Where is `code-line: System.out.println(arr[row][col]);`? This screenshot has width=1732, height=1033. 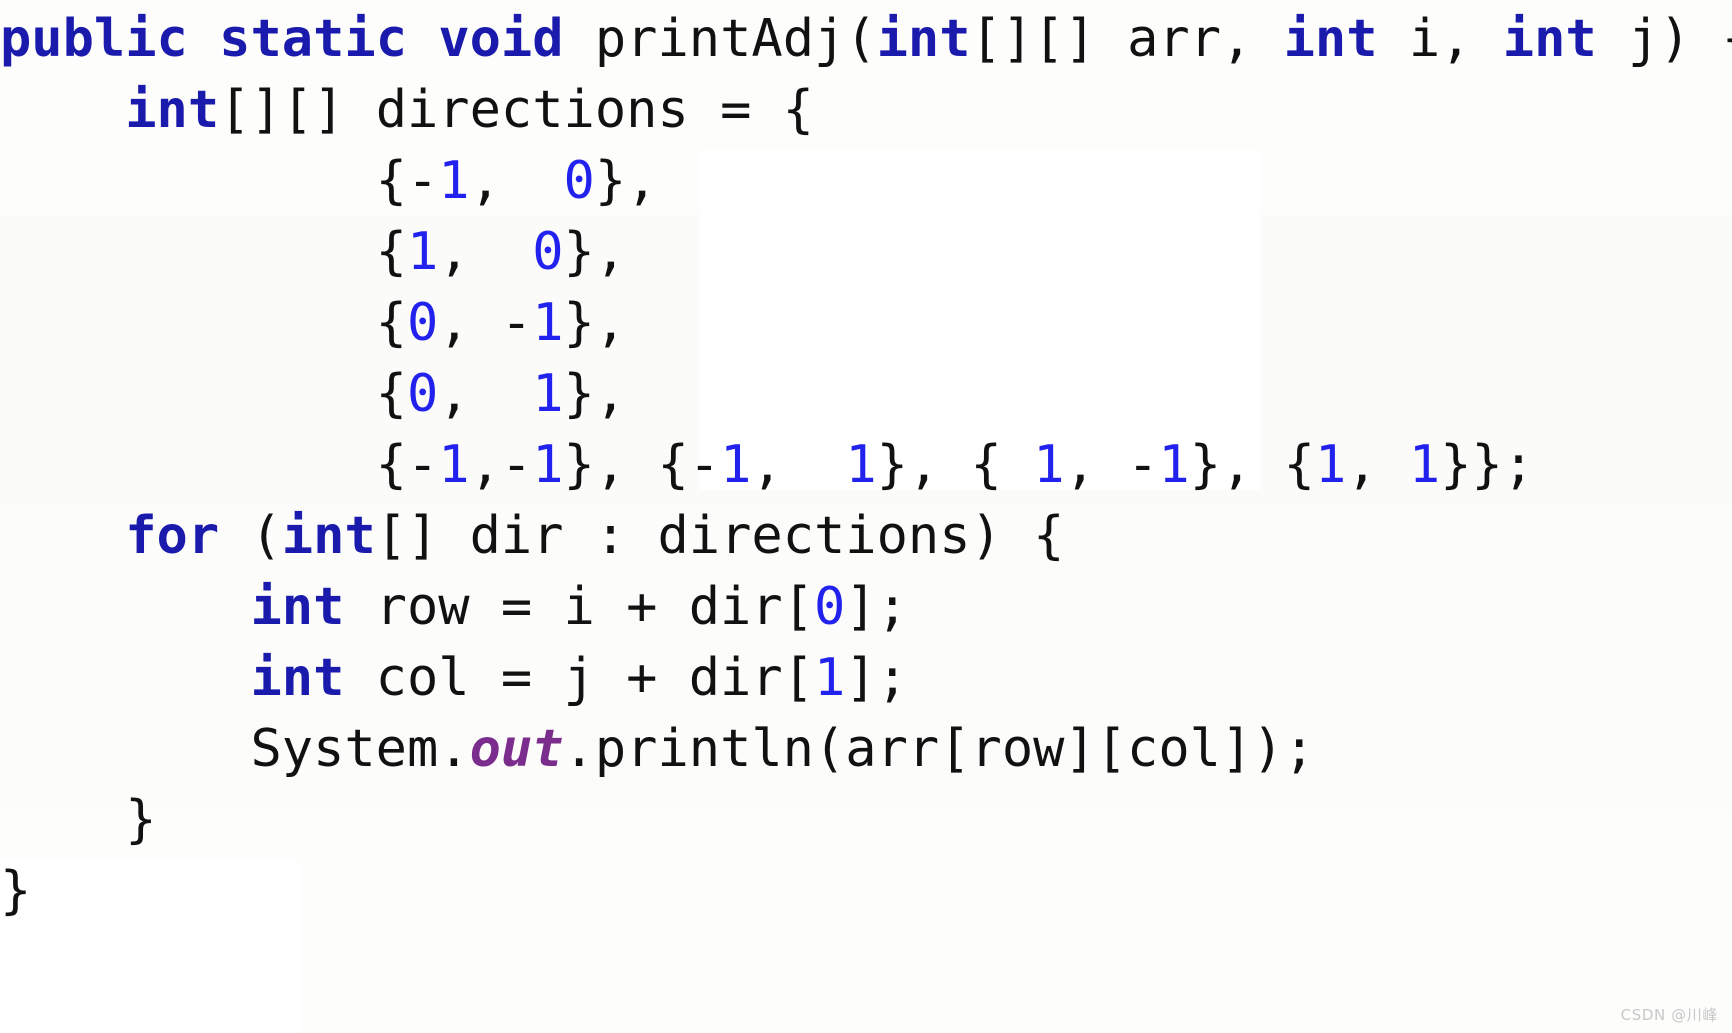 code-line: System.out.println(arr[row][col]); is located at coordinates (866, 749).